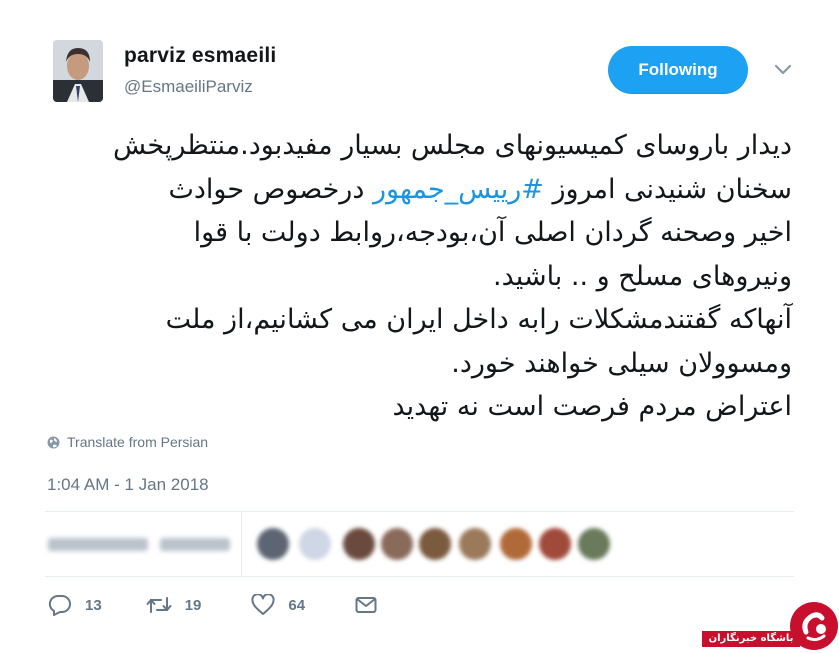  I want to click on tweet-line: ونیروهای مسلح و .. باشید., so click(642, 276).